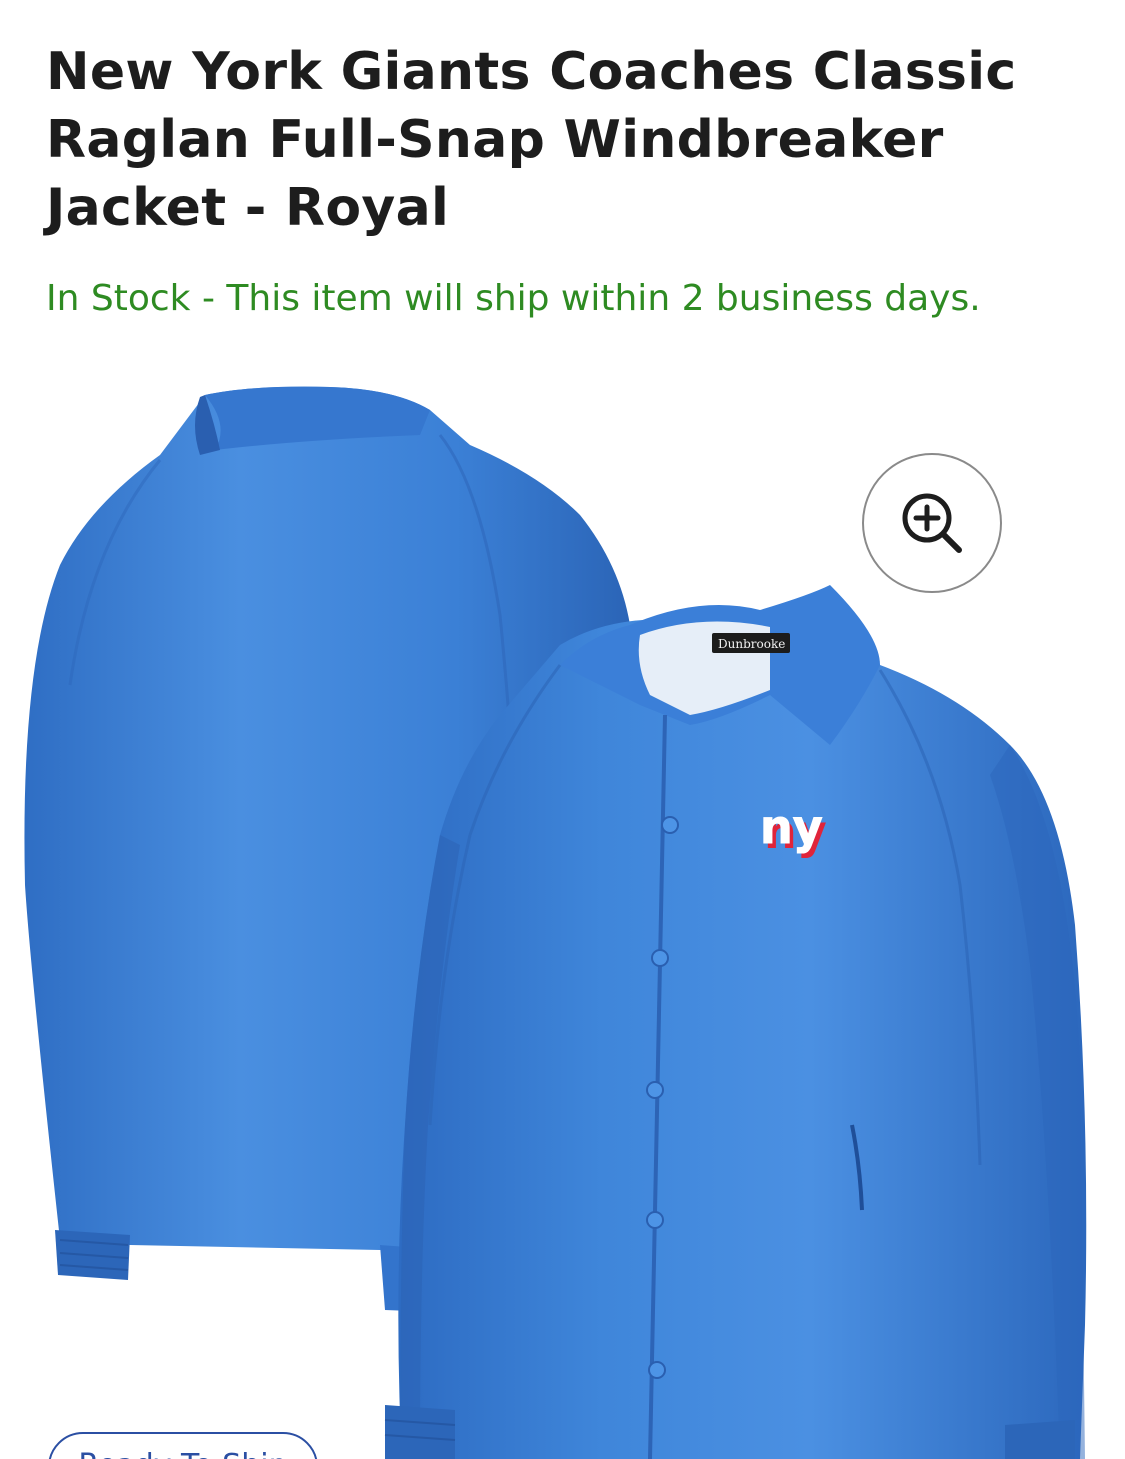  I want to click on zoom-in-icon, so click(932, 523).